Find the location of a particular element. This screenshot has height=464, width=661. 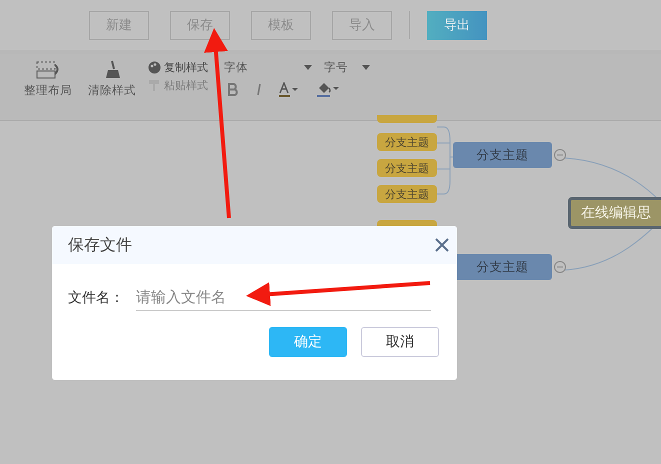

bracket-connector is located at coordinates (445, 160).